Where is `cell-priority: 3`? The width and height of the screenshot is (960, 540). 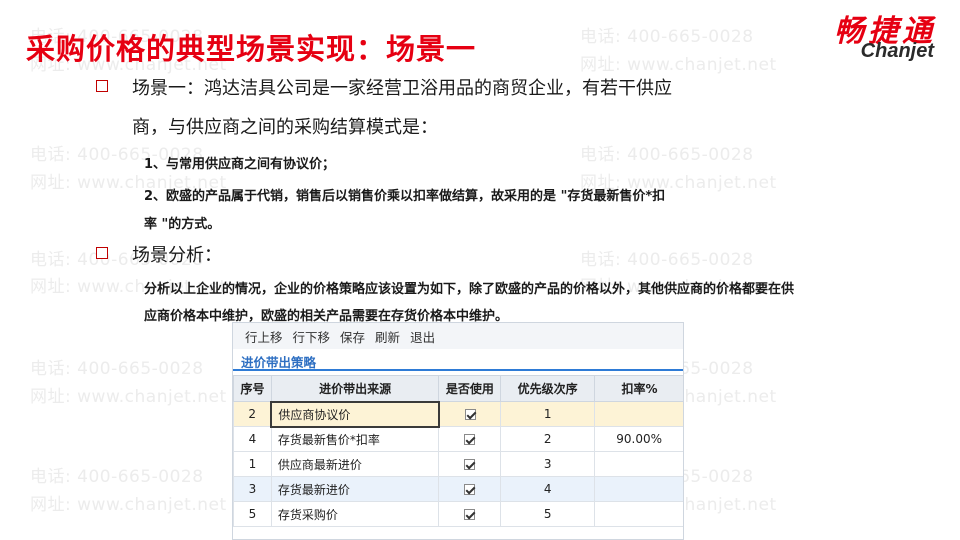
cell-priority: 3 is located at coordinates (548, 464).